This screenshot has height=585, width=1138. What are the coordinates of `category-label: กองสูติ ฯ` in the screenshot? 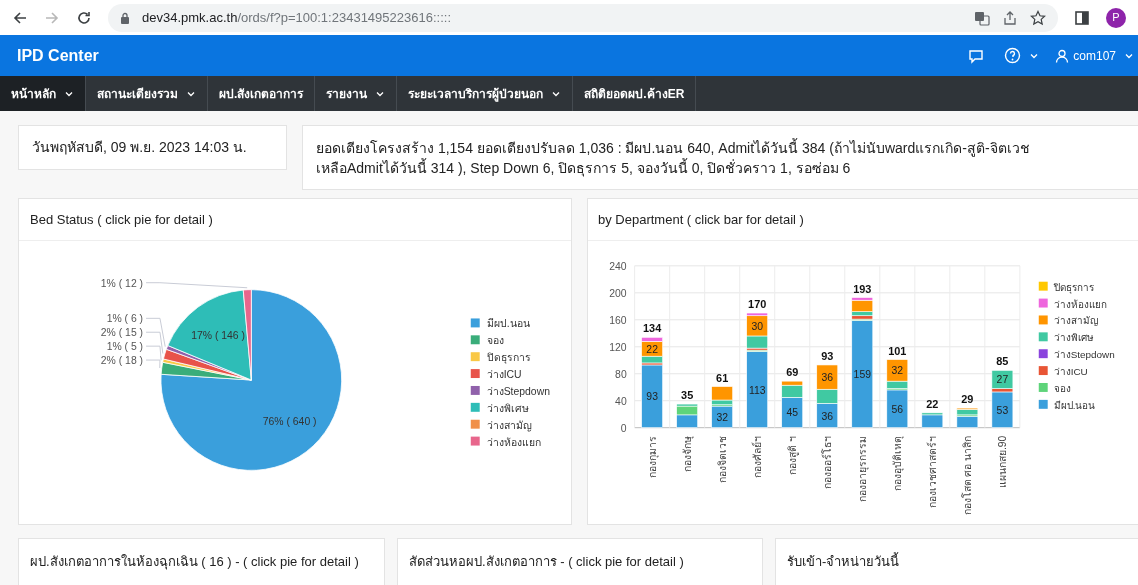 It's located at (793, 455).